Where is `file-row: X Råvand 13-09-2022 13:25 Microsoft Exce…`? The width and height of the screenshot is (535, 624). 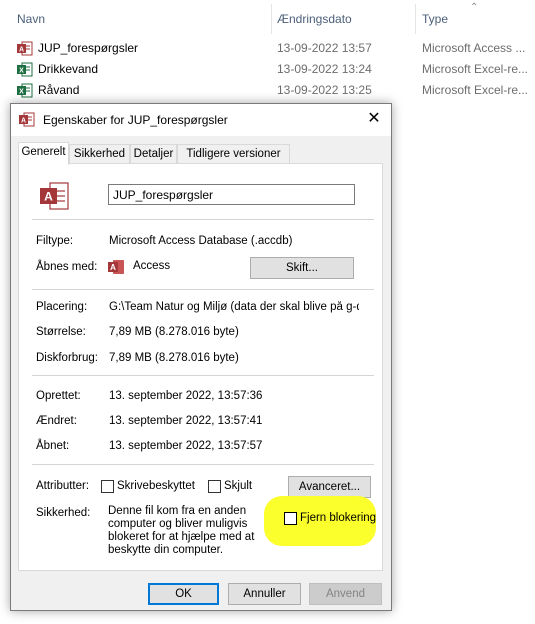
file-row: X Råvand 13-09-2022 13:25 Microsoft Exce… is located at coordinates (267, 90).